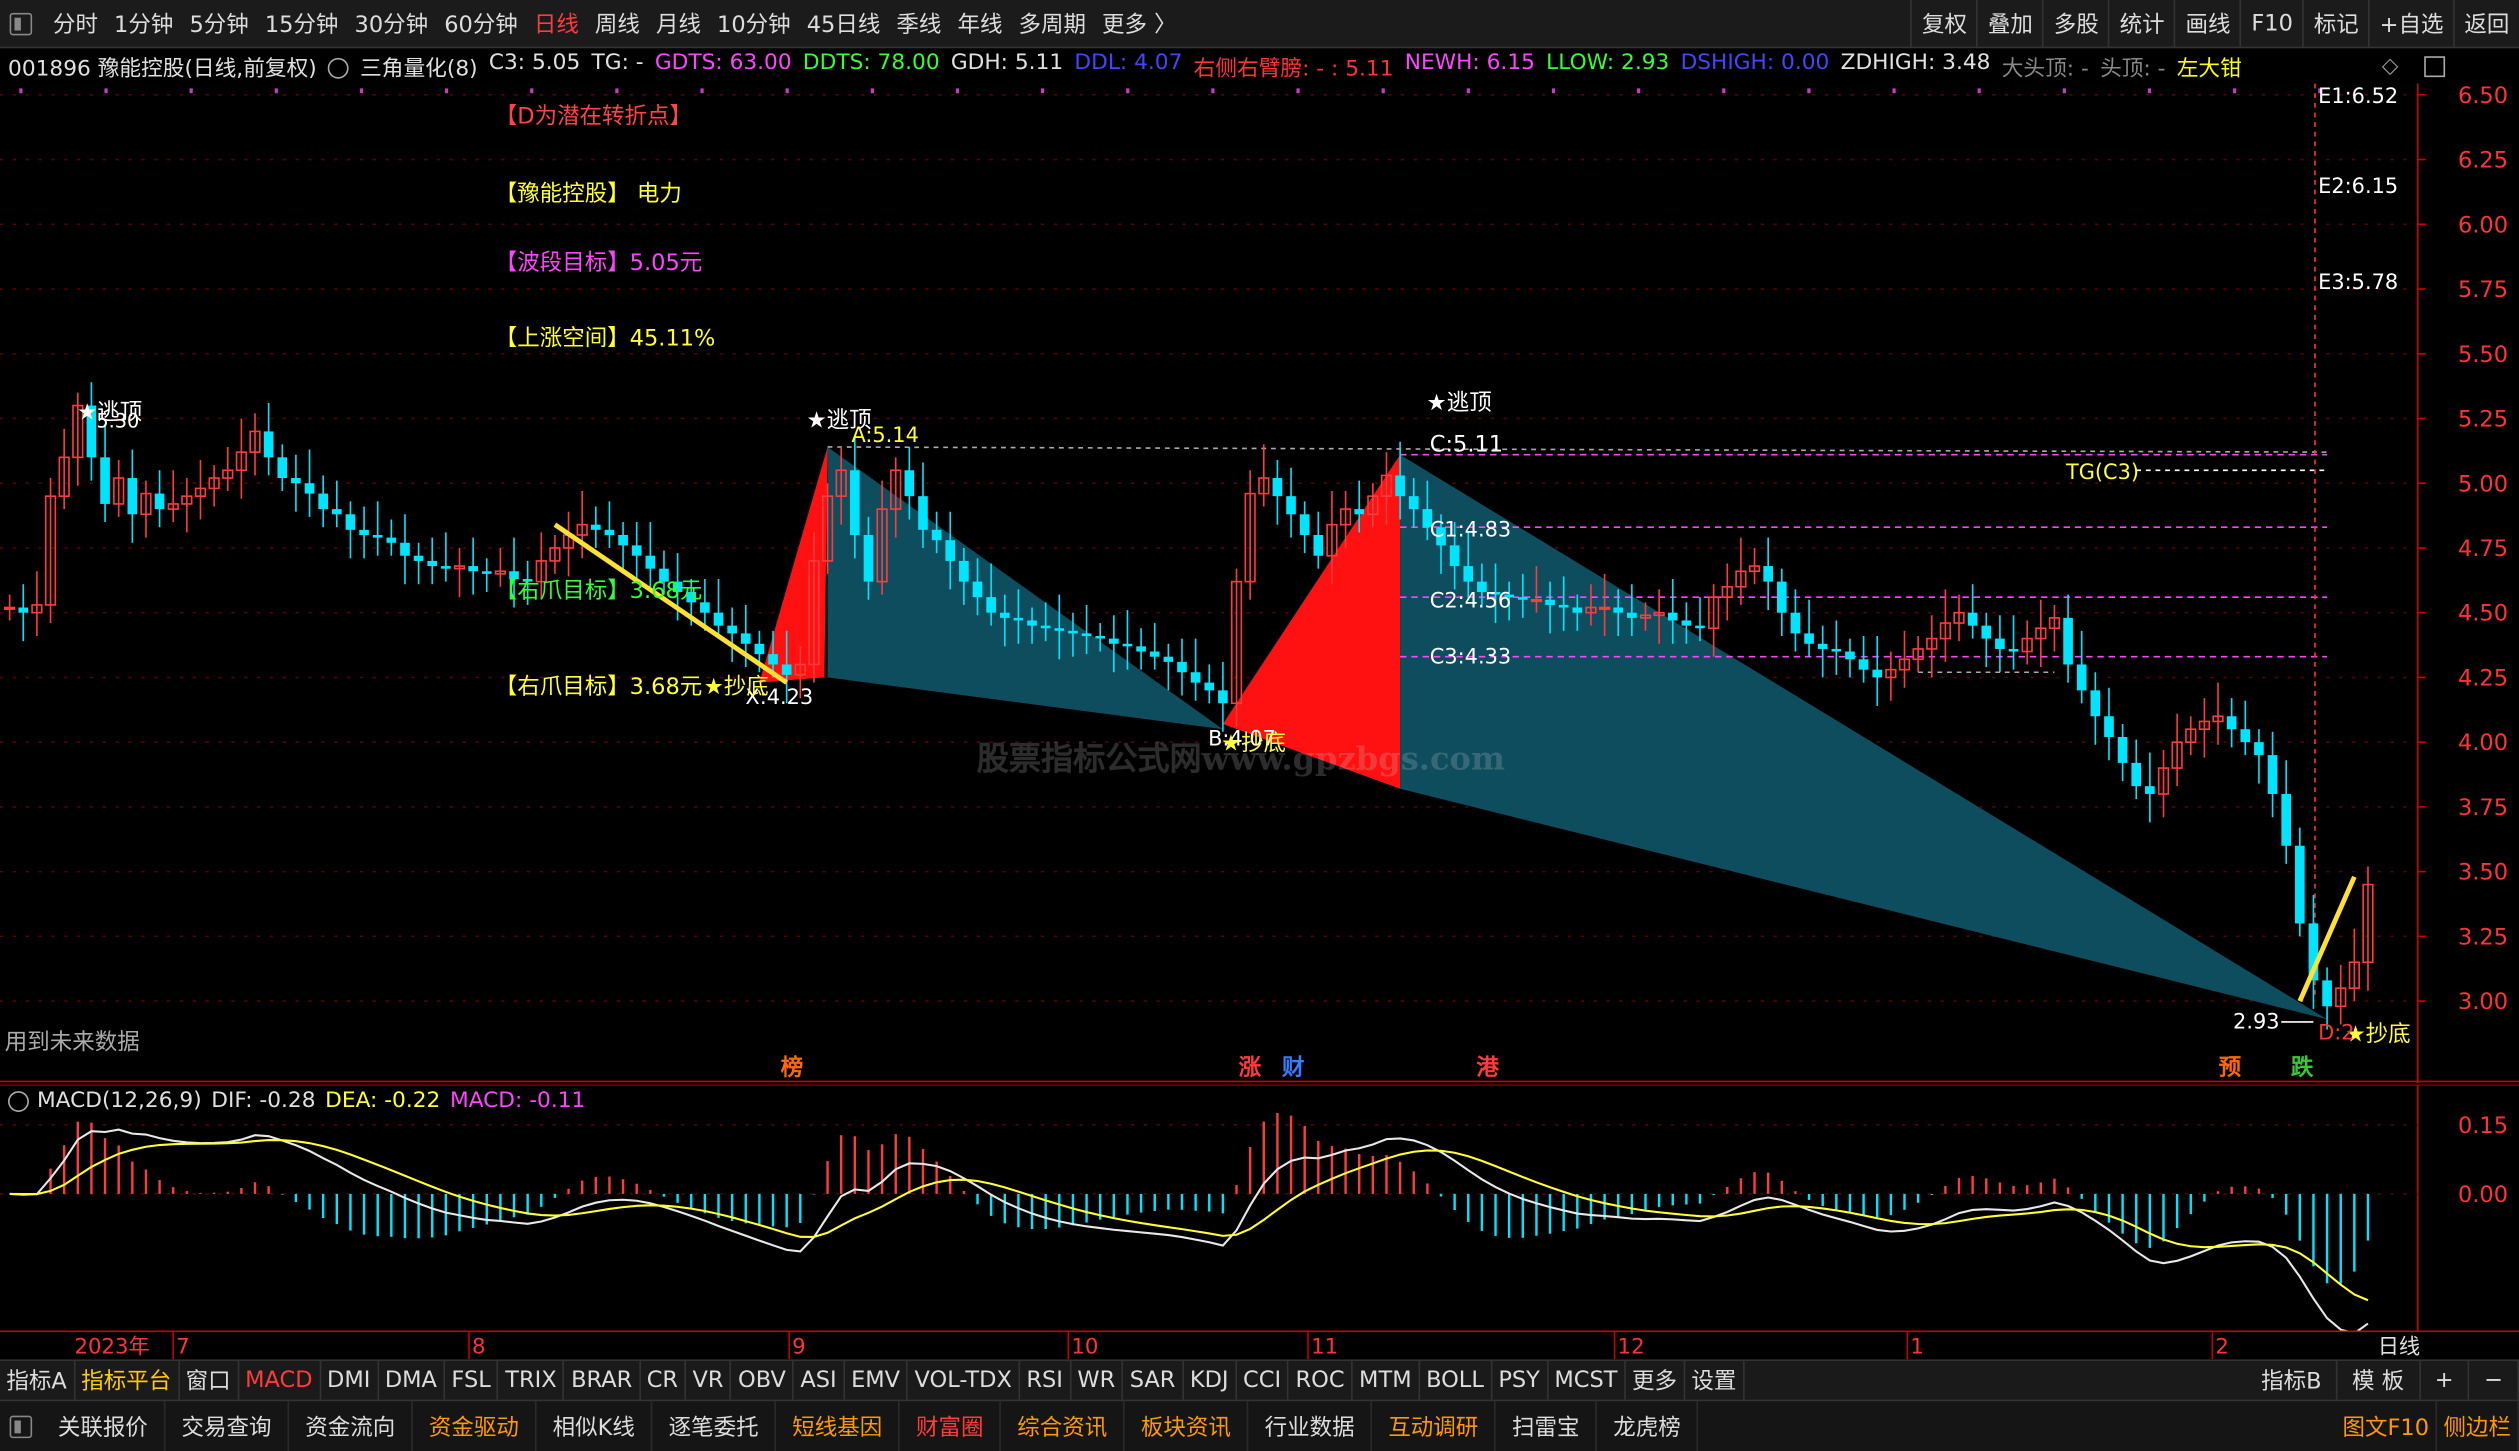 Image resolution: width=2519 pixels, height=1451 pixels. Describe the element at coordinates (979, 23) in the screenshot. I see `period-tab-12: 年线` at that location.